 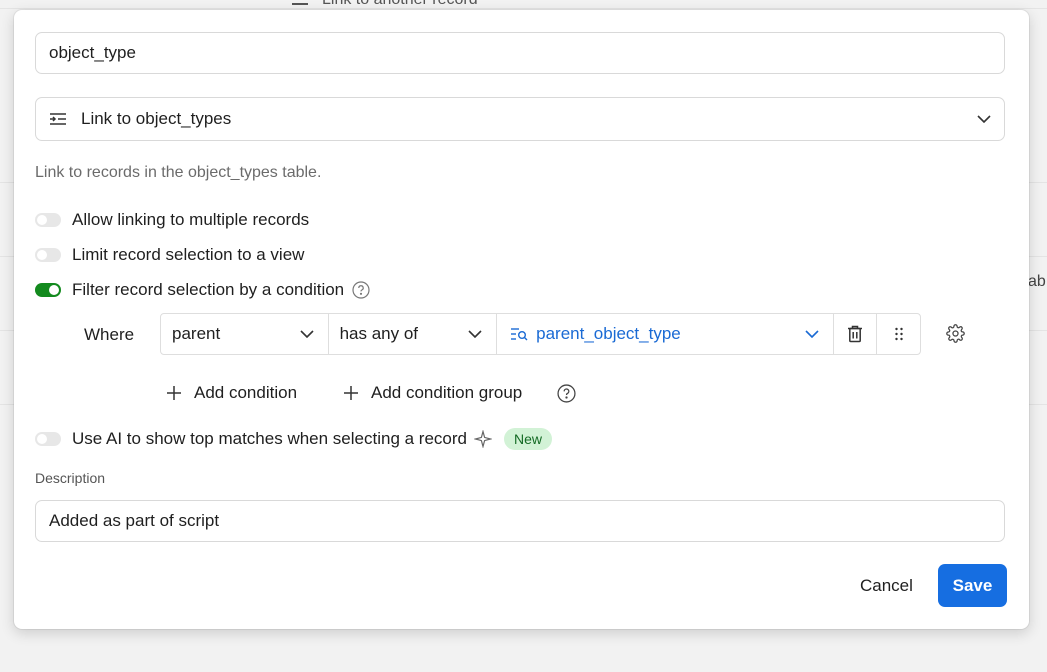 What do you see at coordinates (447, 392) in the screenshot?
I see `add-condition-group-label: Add condition group` at bounding box center [447, 392].